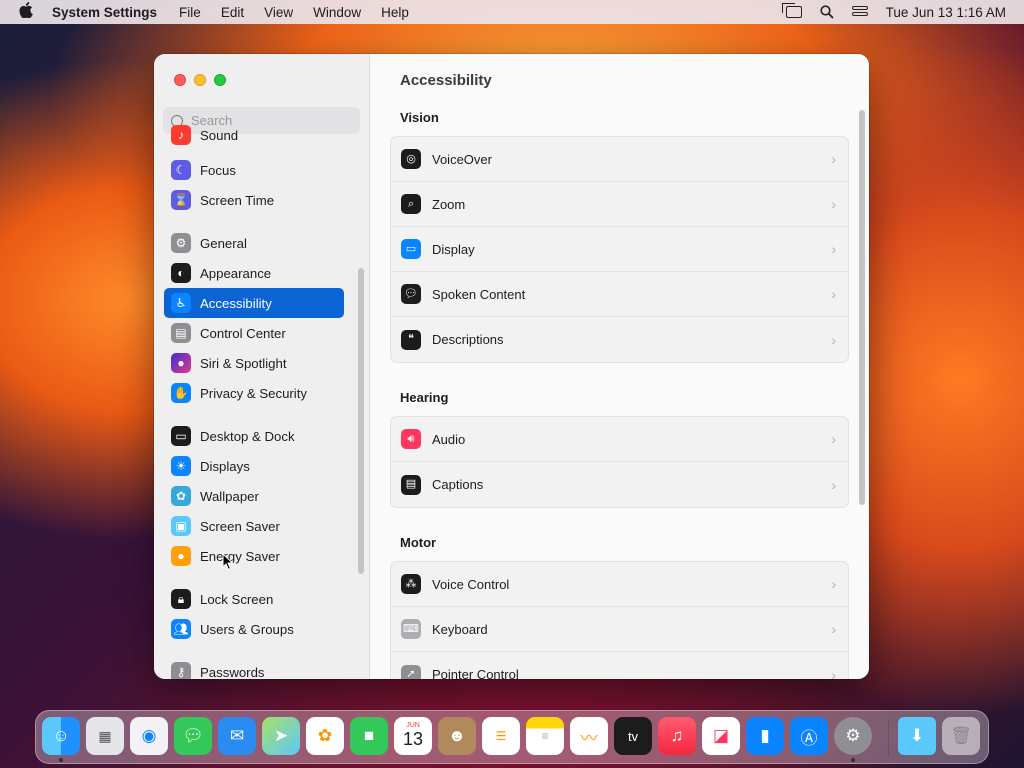 The width and height of the screenshot is (1024, 768). Describe the element at coordinates (181, 243) in the screenshot. I see `gear-icon: ⚙` at that location.